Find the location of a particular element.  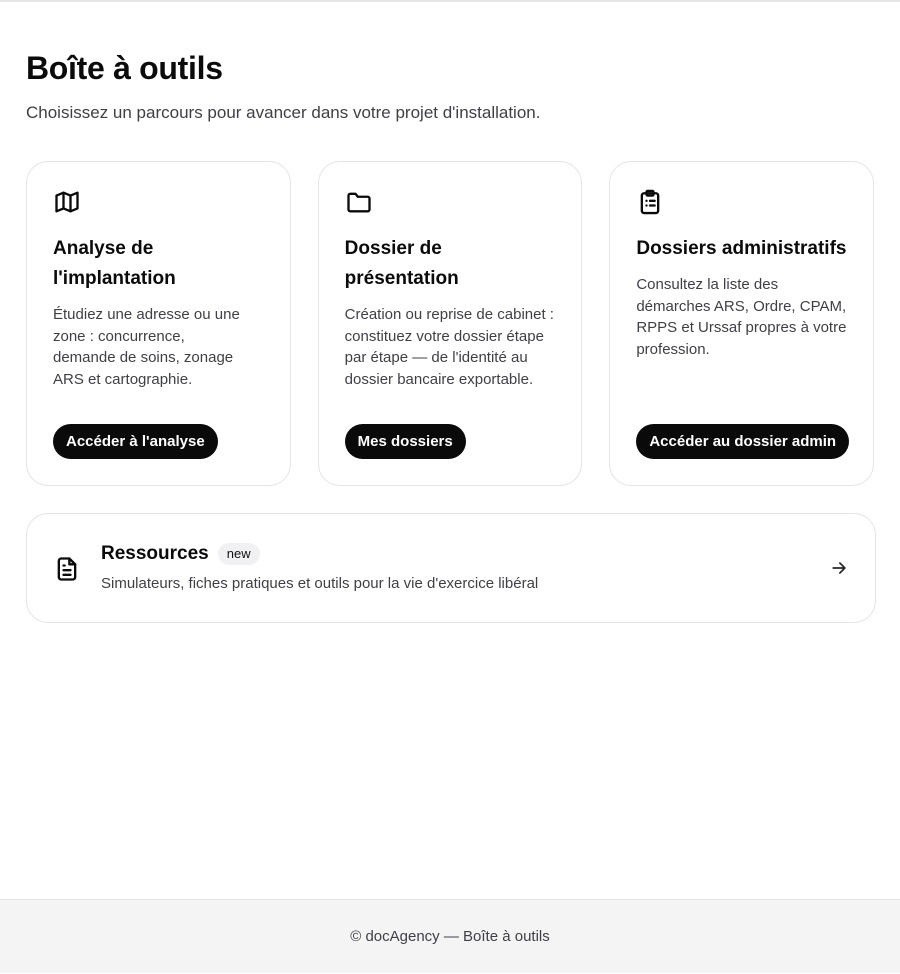

dossier-admin-button: Accéder au dossier admin is located at coordinates (743, 441).